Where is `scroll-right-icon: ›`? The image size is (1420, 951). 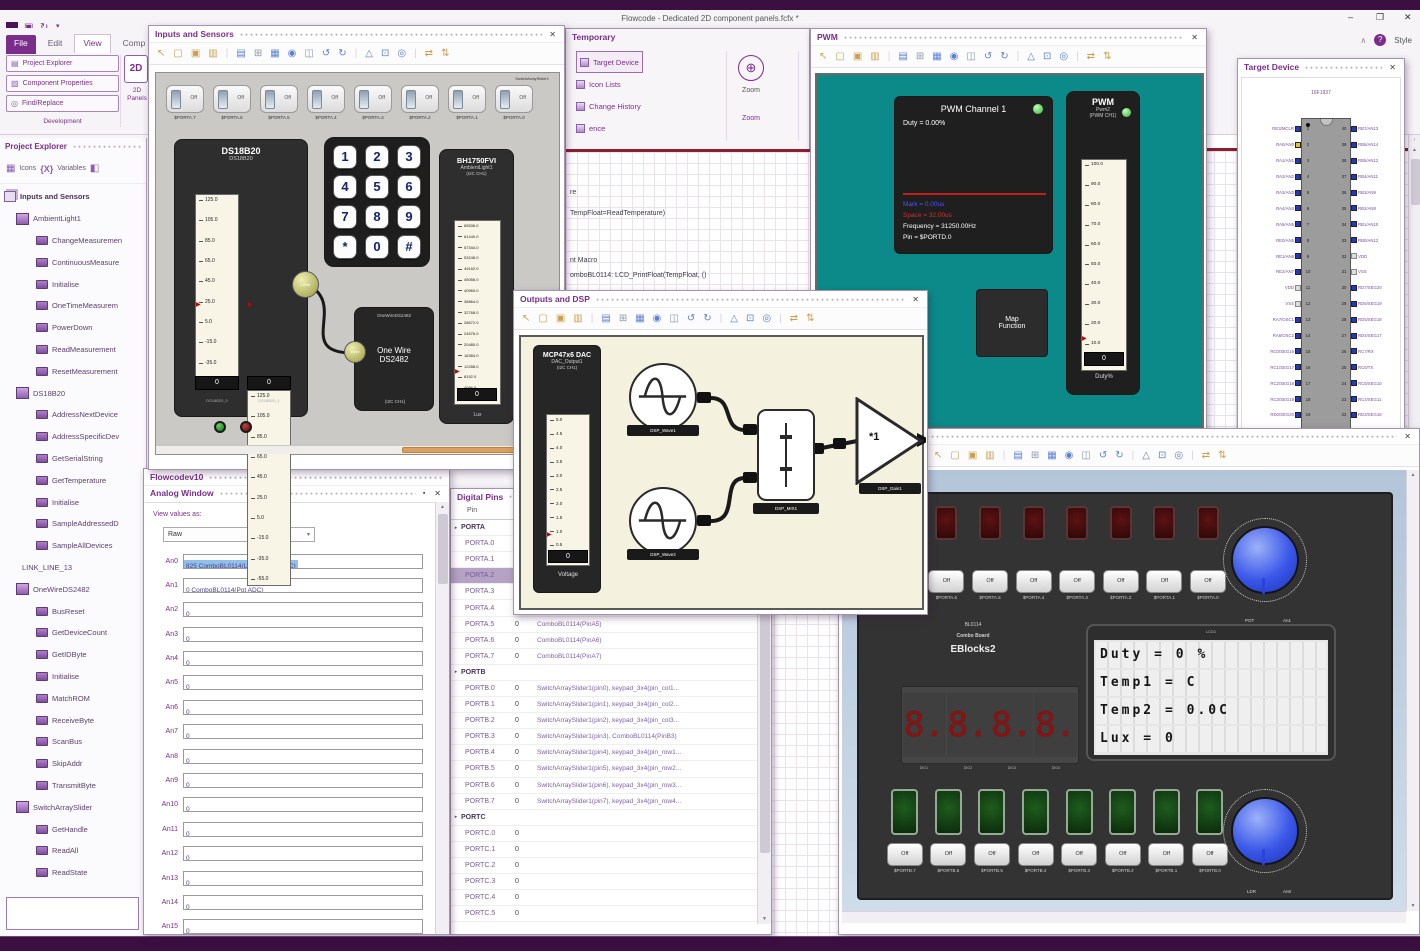 scroll-right-icon: › is located at coordinates (1414, 140).